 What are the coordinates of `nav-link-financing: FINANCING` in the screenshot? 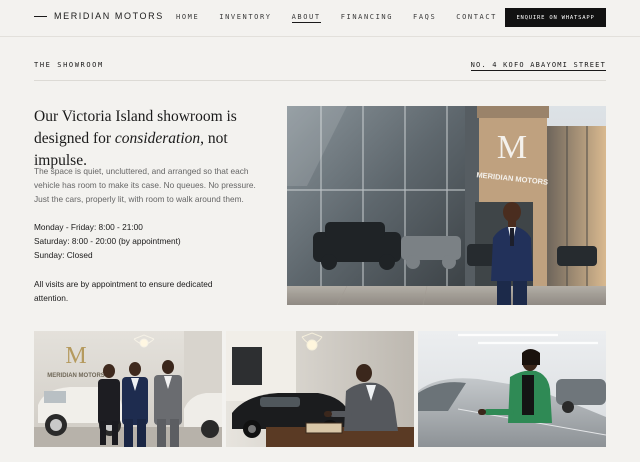 It's located at (367, 18).